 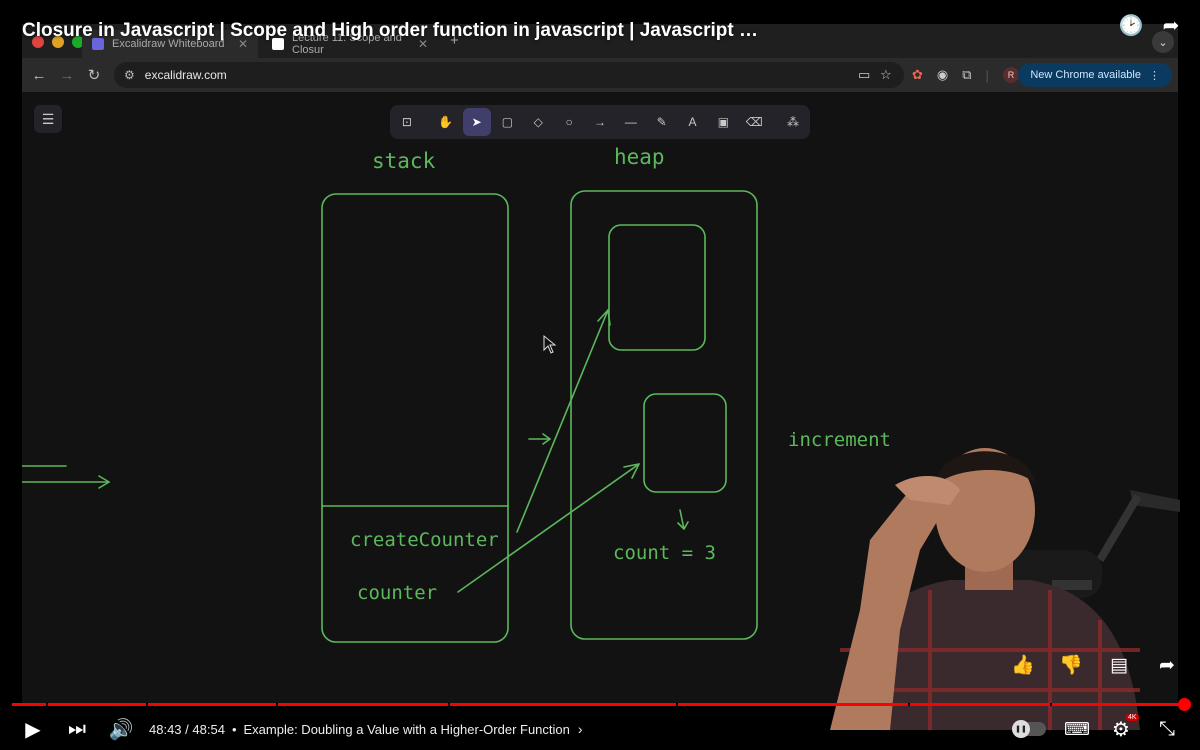 What do you see at coordinates (94, 75) in the screenshot?
I see `reload-icon: ↻` at bounding box center [94, 75].